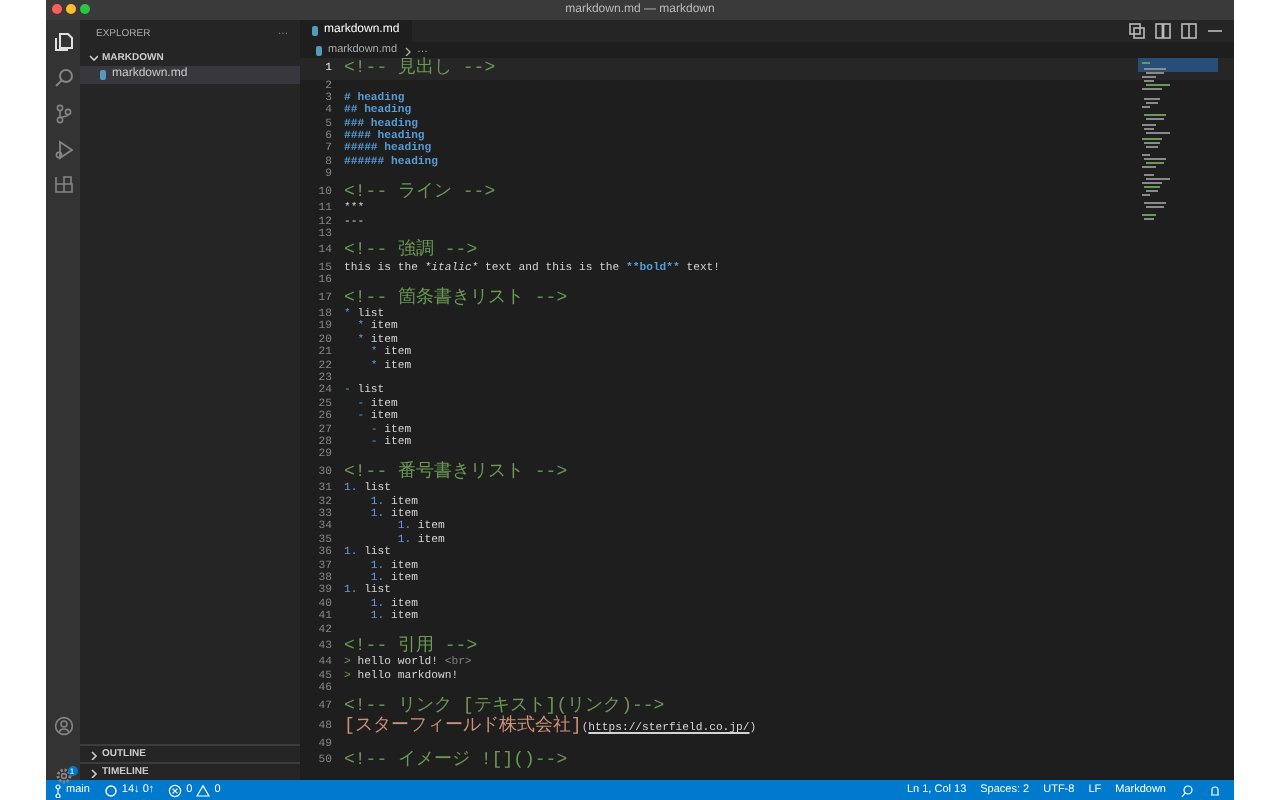 The image size is (1280, 800). Describe the element at coordinates (63, 78) in the screenshot. I see `search-icon` at that location.